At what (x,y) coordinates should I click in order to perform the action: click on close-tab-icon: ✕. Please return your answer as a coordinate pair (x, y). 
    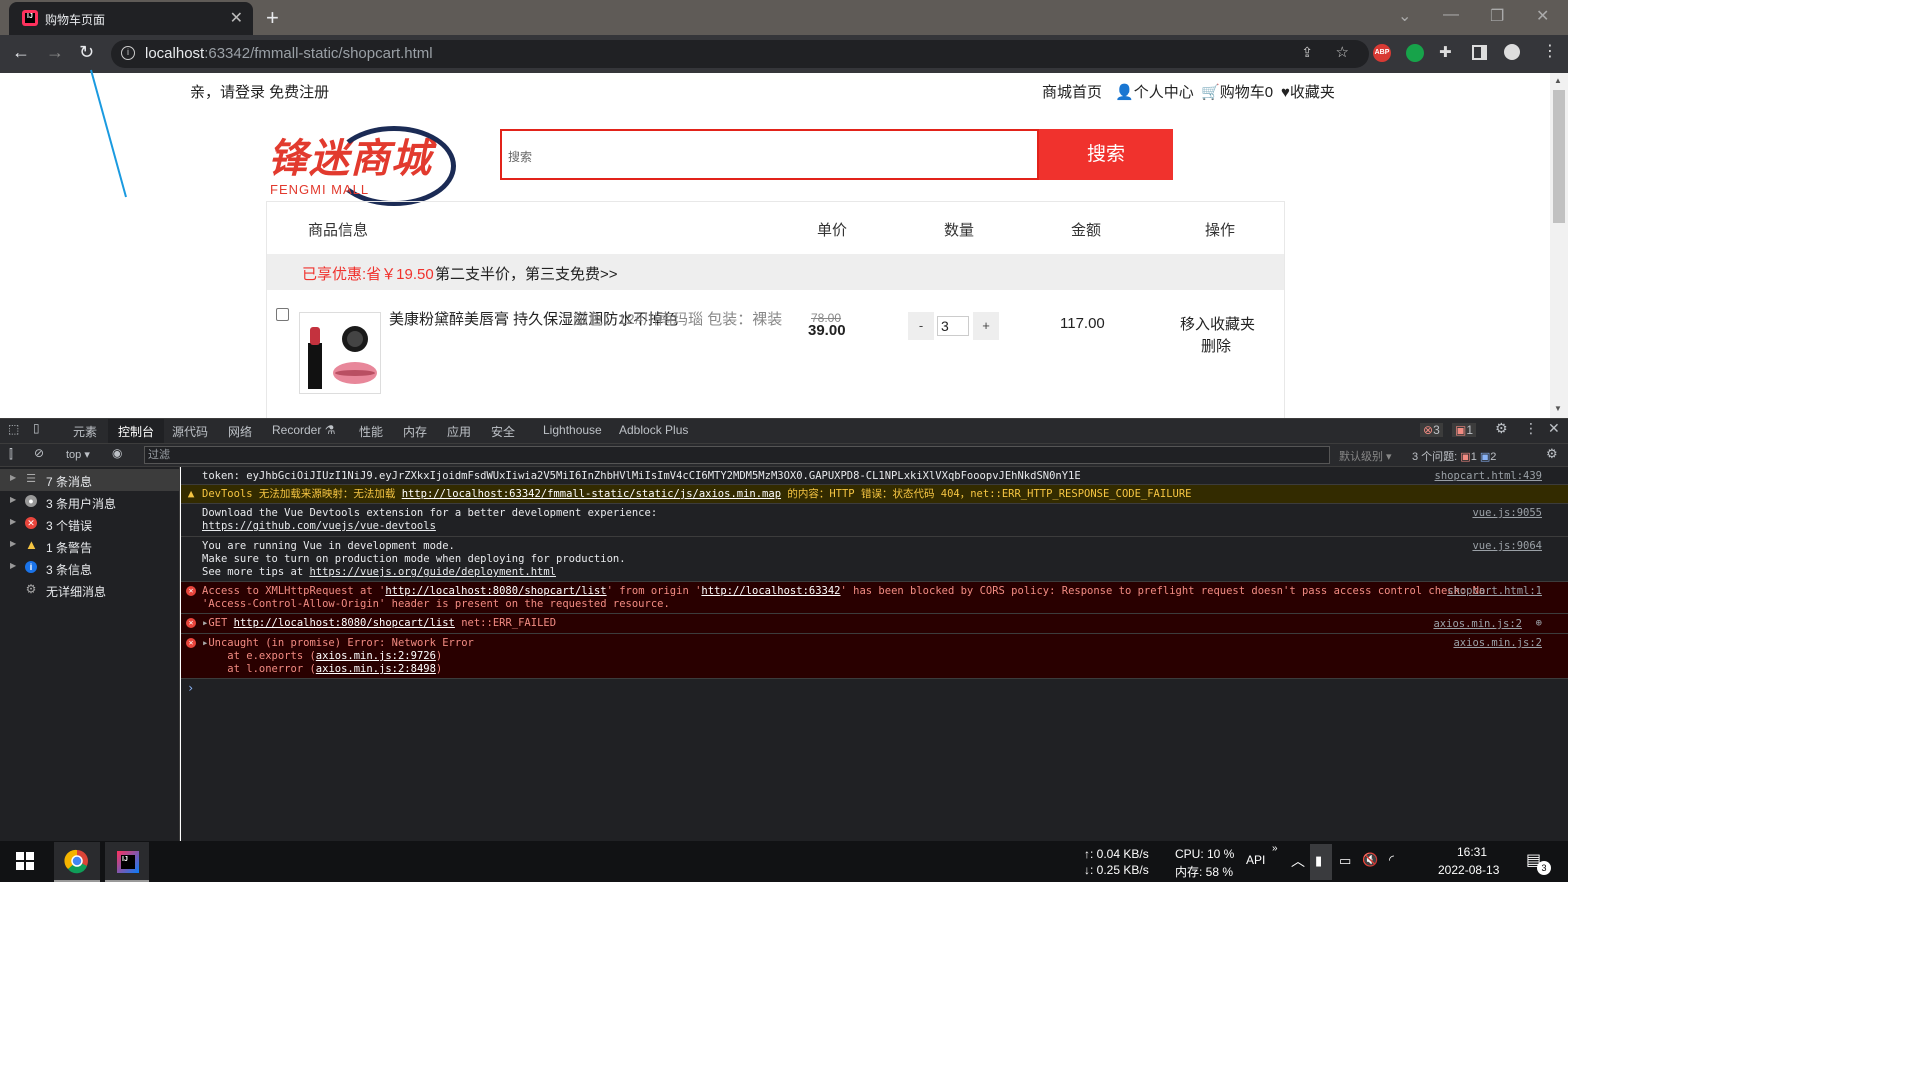
    Looking at the image, I should click on (236, 18).